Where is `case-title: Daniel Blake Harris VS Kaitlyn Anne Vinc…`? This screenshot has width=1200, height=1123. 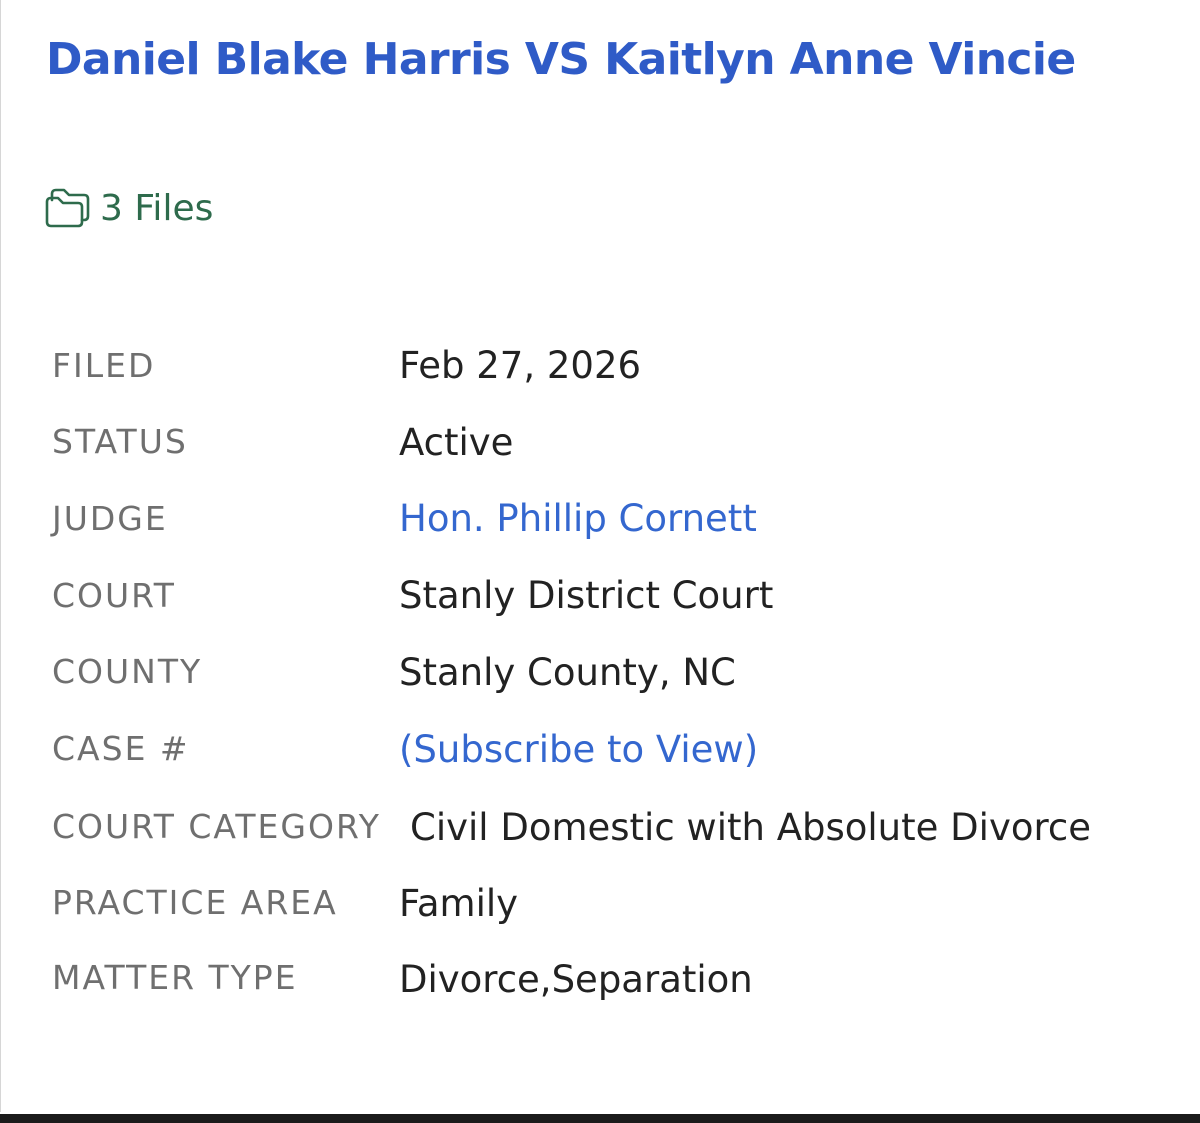
case-title: Daniel Blake Harris VS Kaitlyn Anne Vinc… is located at coordinates (561, 59).